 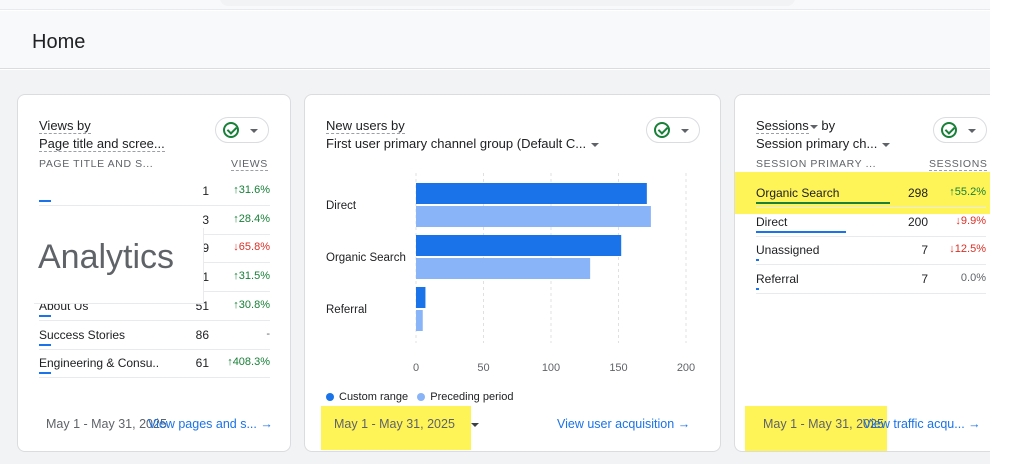 I want to click on page-title: Home, so click(x=59, y=42).